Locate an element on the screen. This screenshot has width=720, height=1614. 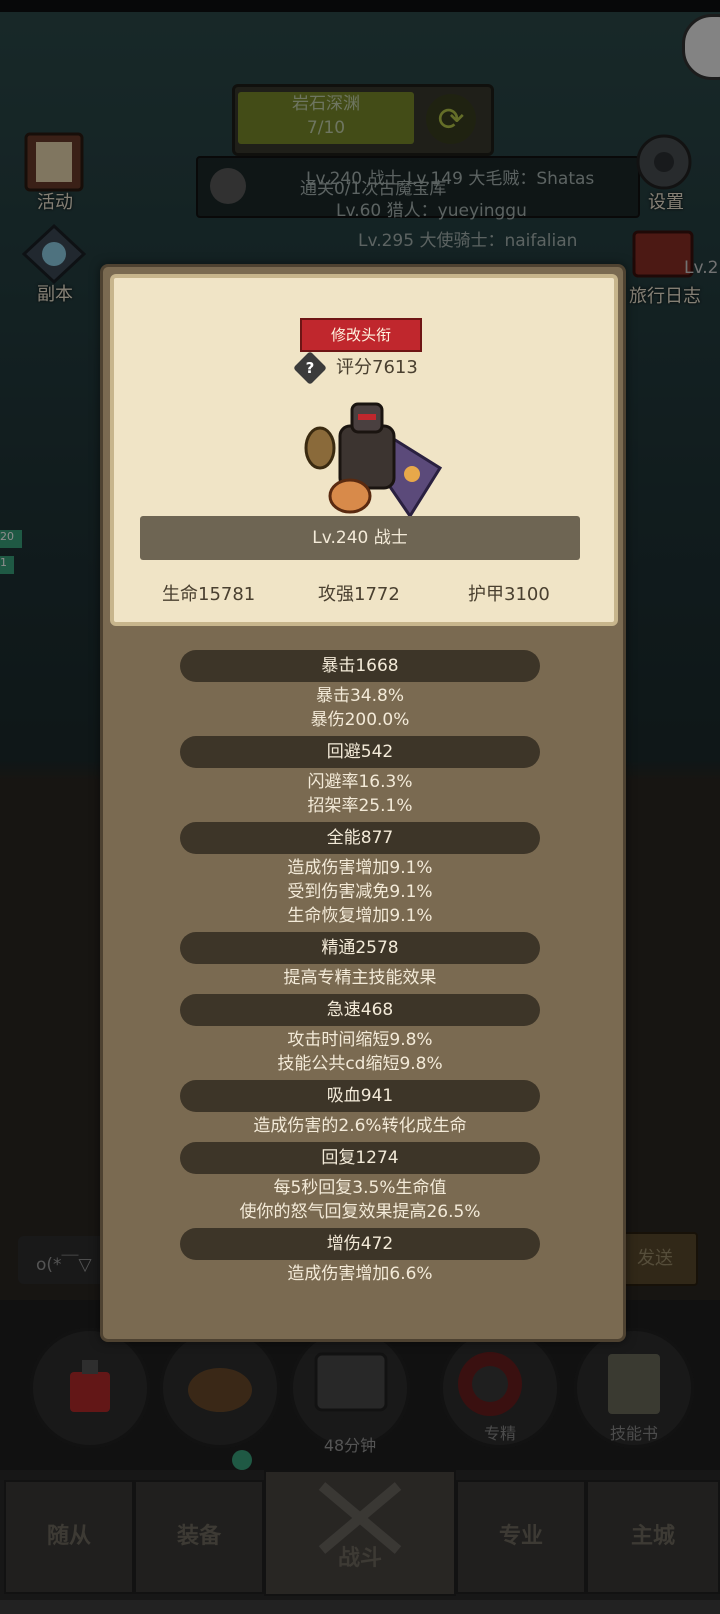
stat-detail: 技能公共cd缩短9.8% is located at coordinates (360, 1064).